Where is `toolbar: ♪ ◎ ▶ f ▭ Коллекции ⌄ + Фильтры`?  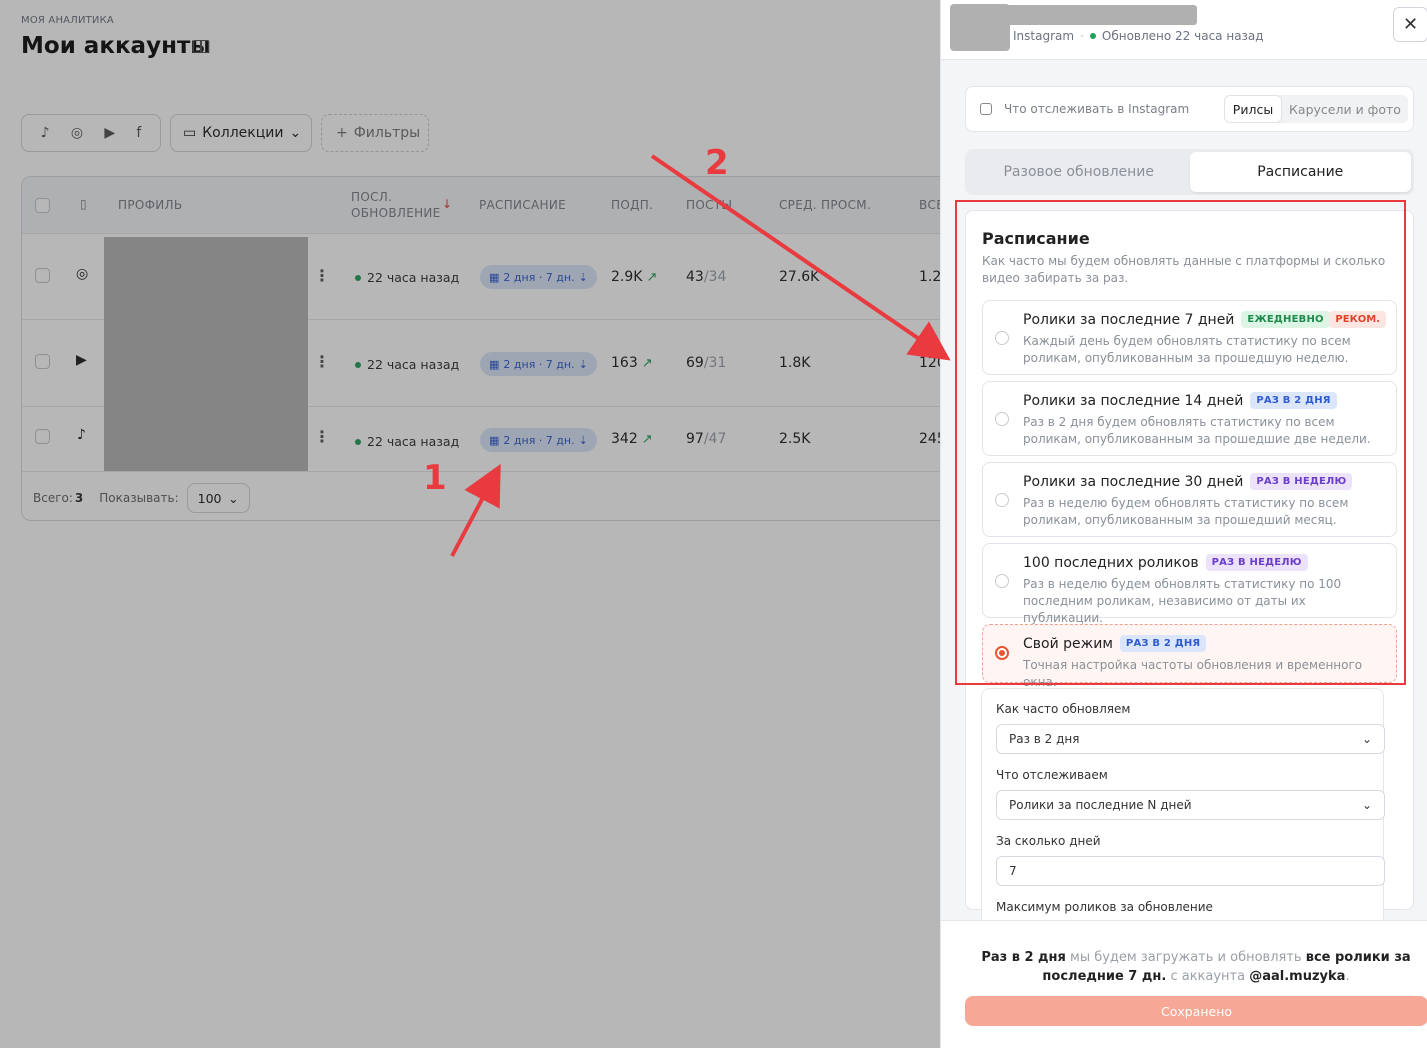
toolbar: ♪ ◎ ▶ f ▭ Коллекции ⌄ + Фильтры is located at coordinates (225, 133).